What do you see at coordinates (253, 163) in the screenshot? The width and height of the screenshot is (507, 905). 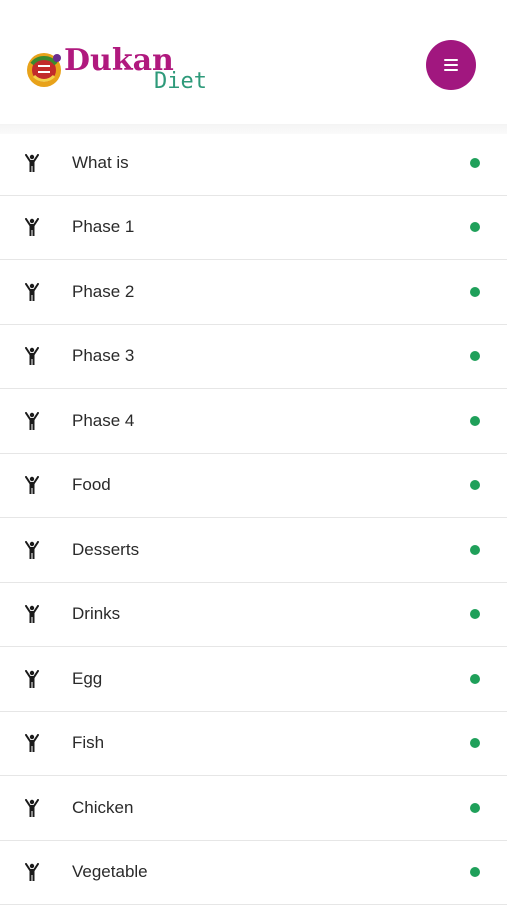 I see `menu-item: What is` at bounding box center [253, 163].